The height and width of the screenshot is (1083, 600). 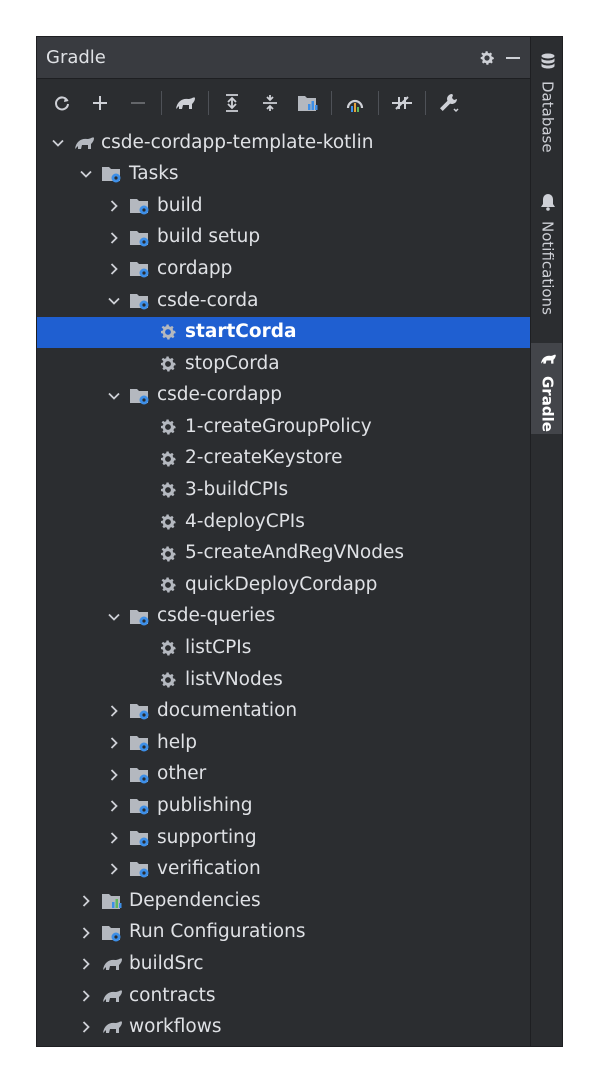 What do you see at coordinates (283, 680) in the screenshot?
I see `task-item: listVNodes` at bounding box center [283, 680].